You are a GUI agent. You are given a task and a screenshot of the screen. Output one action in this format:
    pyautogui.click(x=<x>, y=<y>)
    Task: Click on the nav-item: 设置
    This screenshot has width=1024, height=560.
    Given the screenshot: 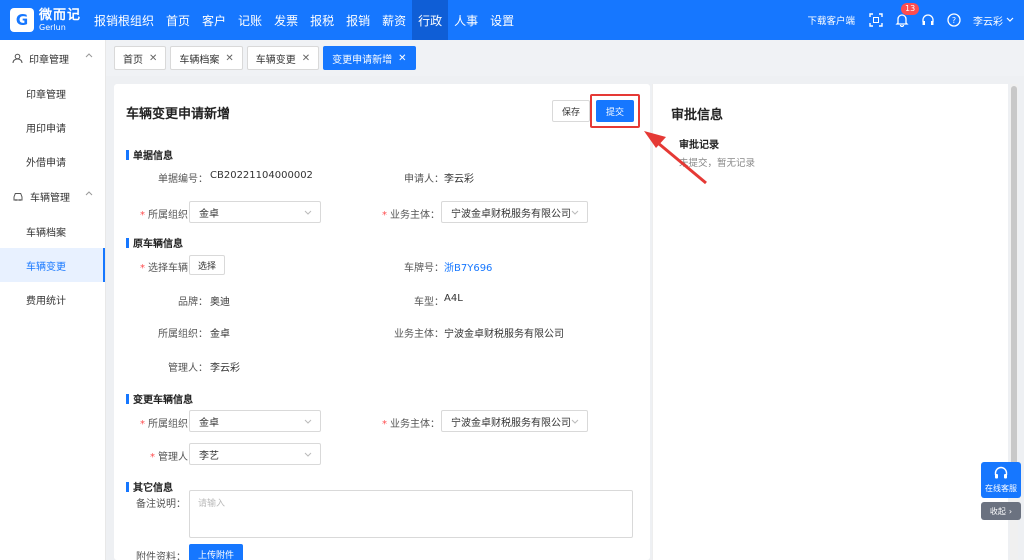 What is the action you would take?
    pyautogui.click(x=502, y=20)
    